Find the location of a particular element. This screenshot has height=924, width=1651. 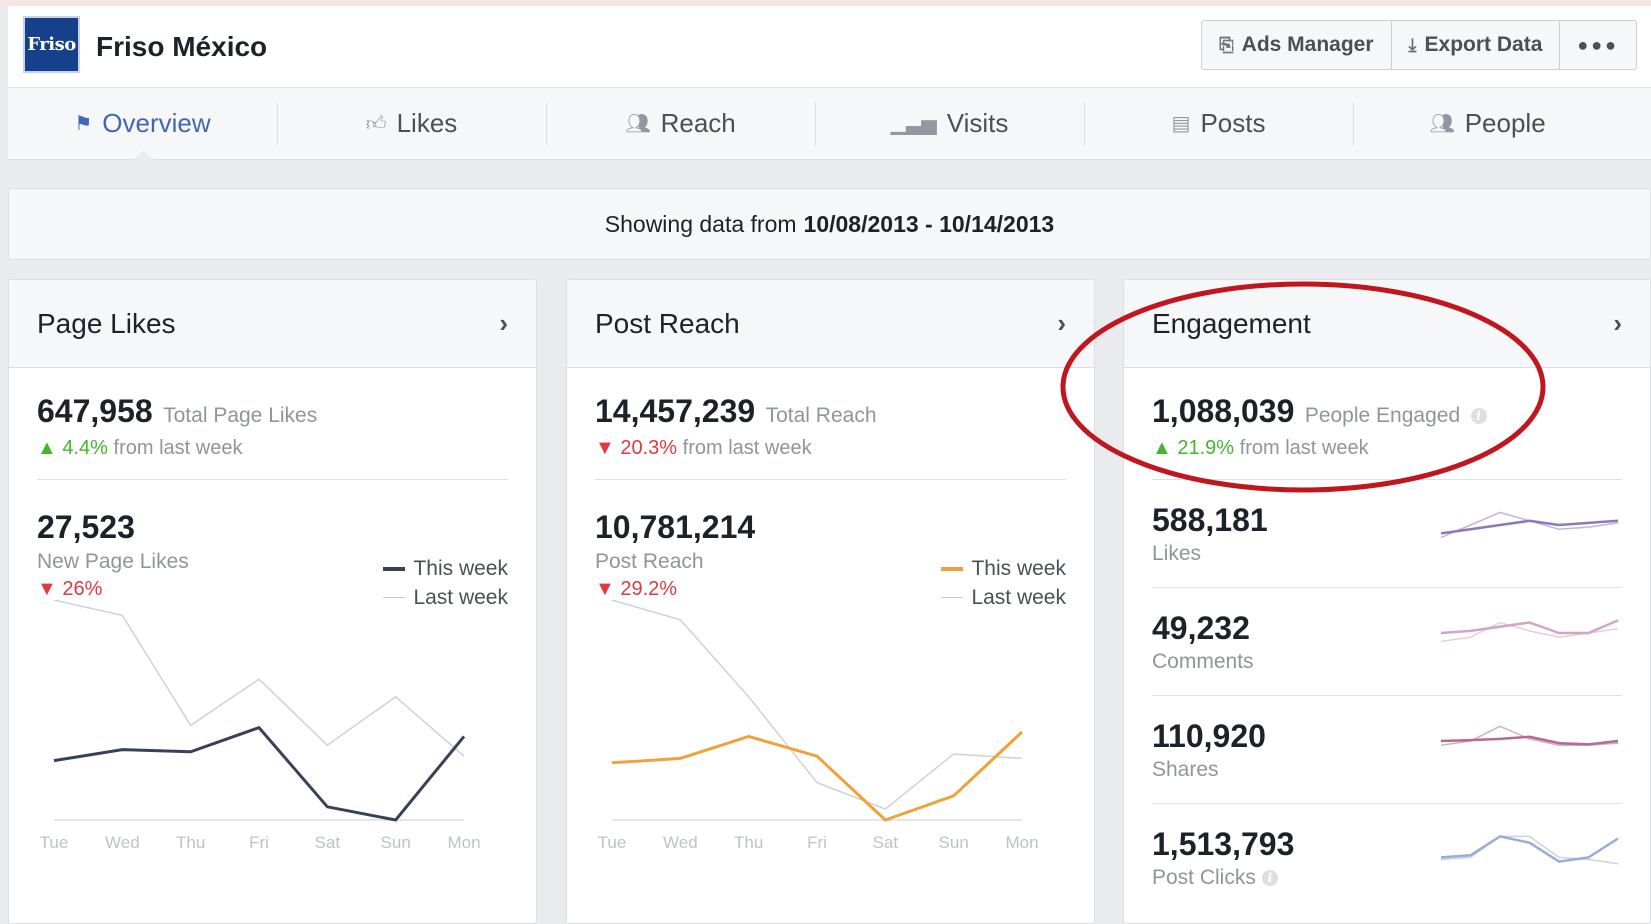

new-page-likes-change: ▼ 26% is located at coordinates (69, 589).